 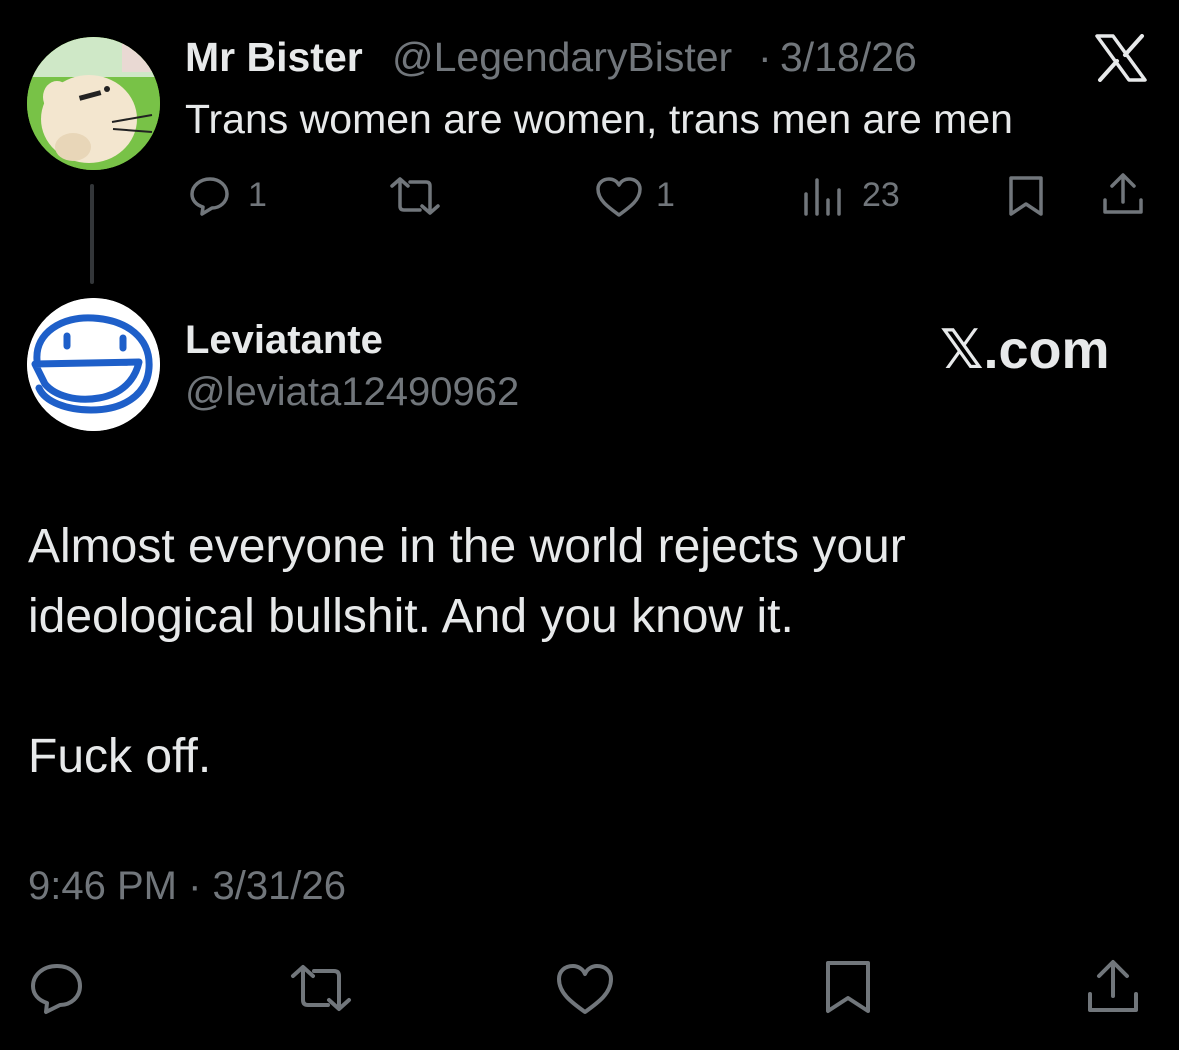 What do you see at coordinates (881, 195) in the screenshot?
I see `view-count: 23` at bounding box center [881, 195].